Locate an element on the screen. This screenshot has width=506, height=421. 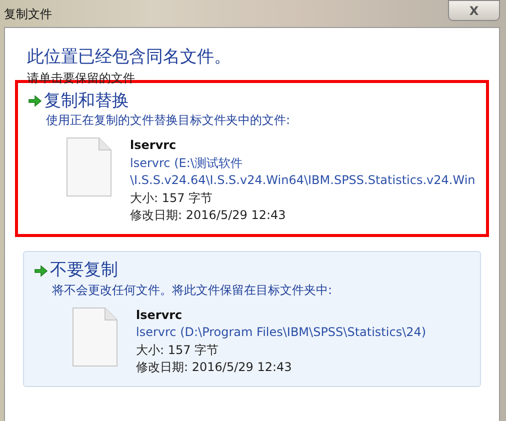
option-description: 使用正在复制的文件替换目标文件夹中的文件: is located at coordinates (169, 121).